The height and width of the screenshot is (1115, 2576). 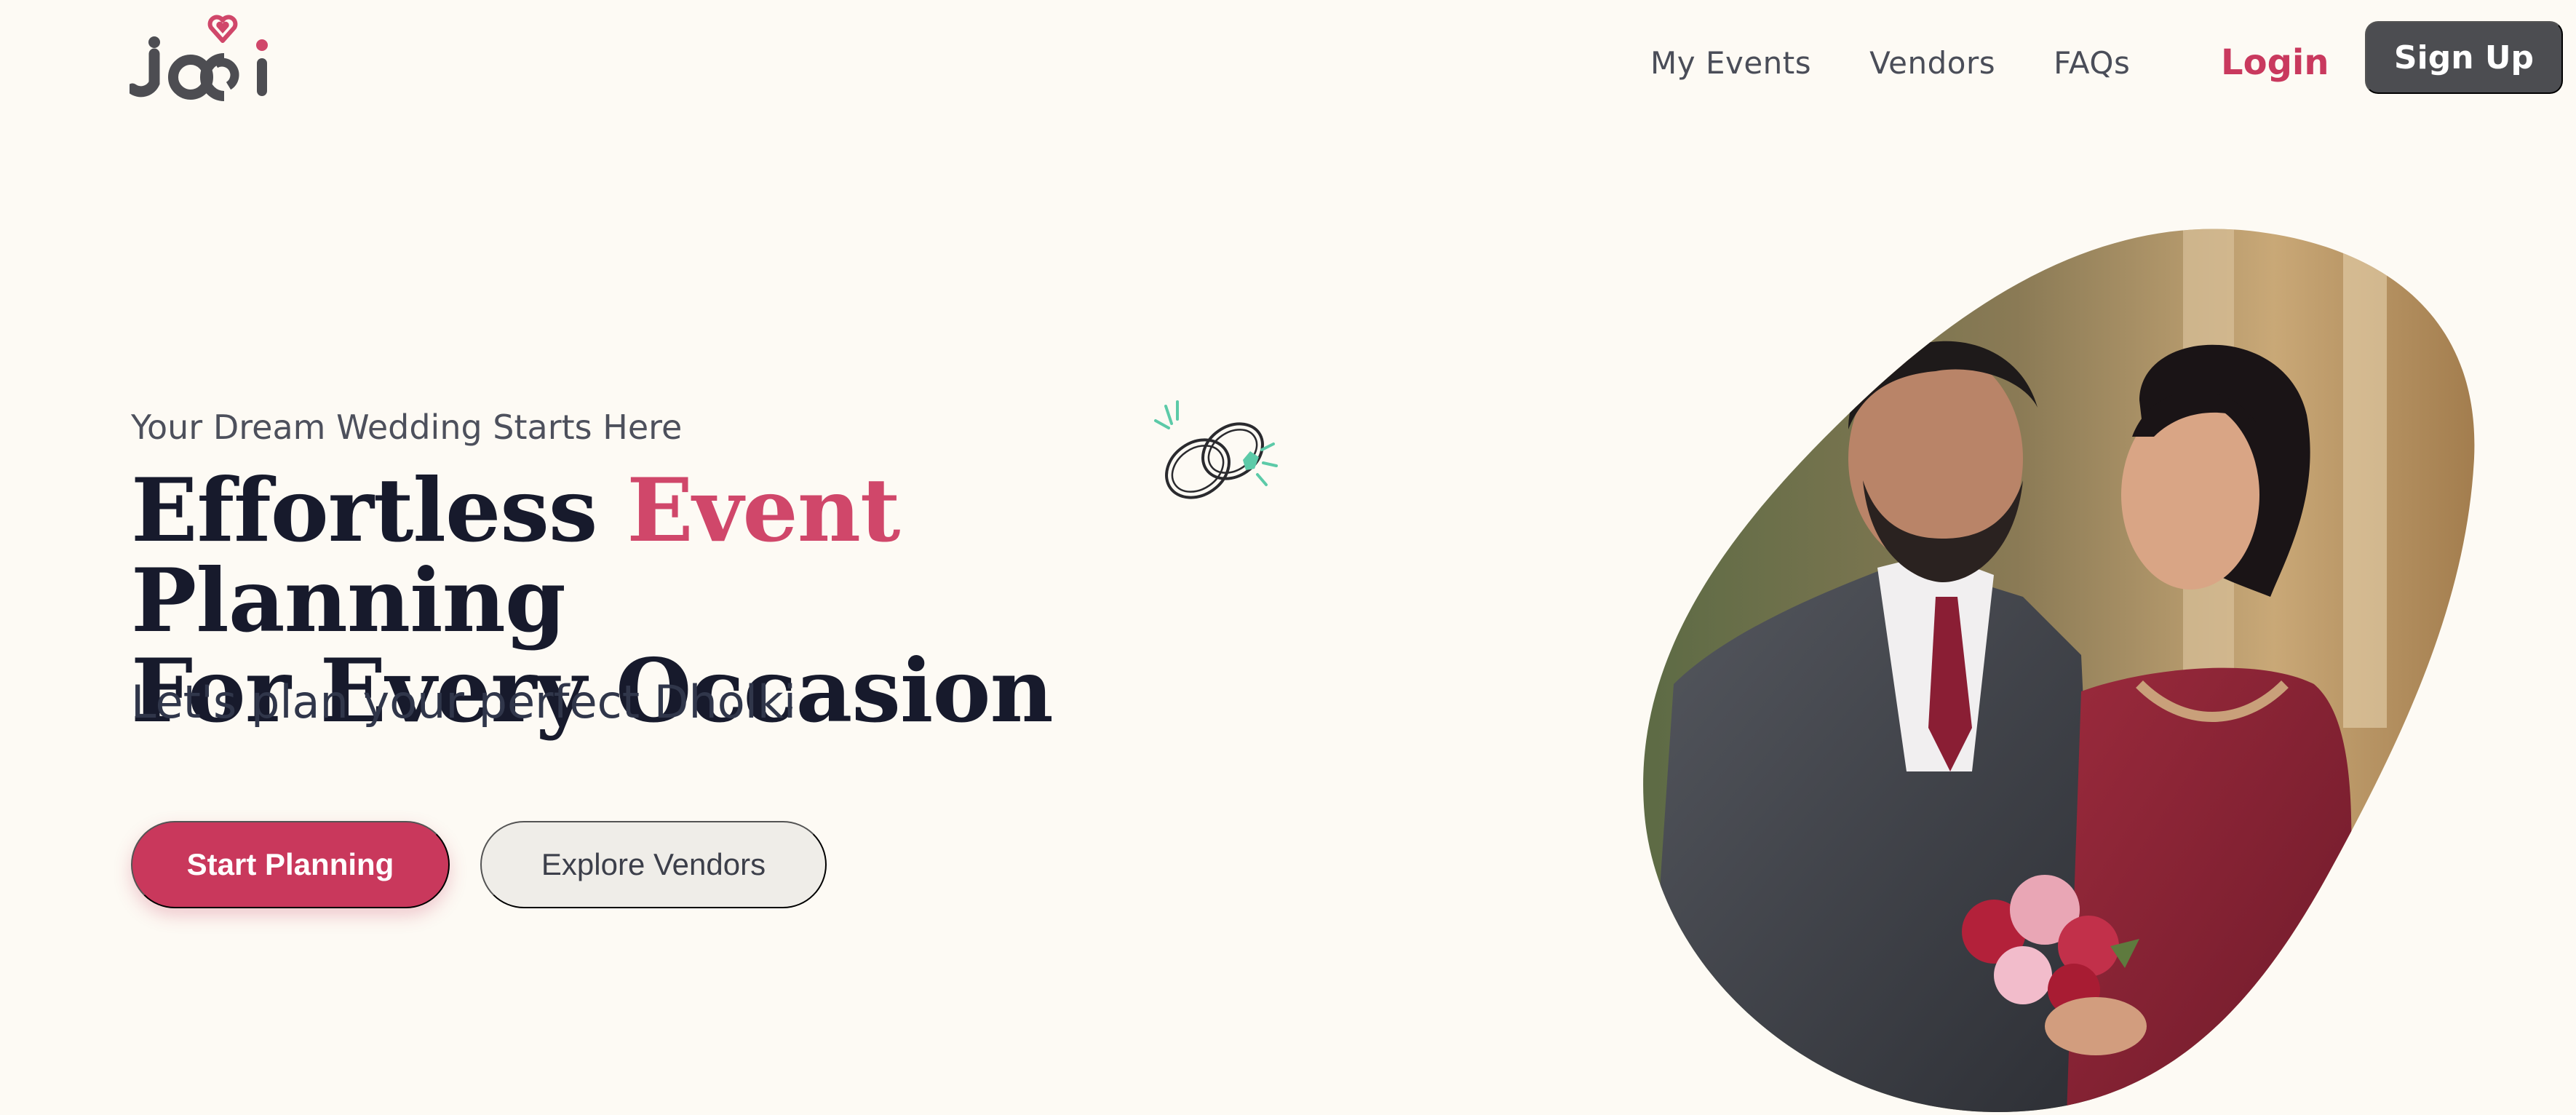 I want to click on jodi-logo, so click(x=203, y=57).